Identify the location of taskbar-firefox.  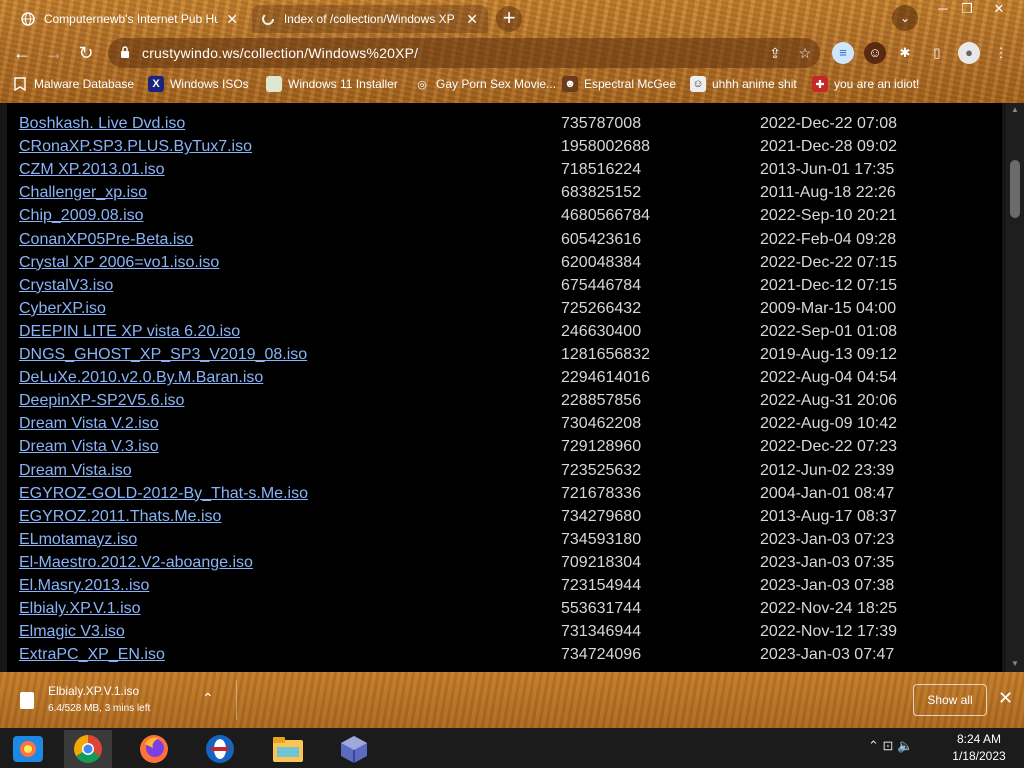
(154, 749).